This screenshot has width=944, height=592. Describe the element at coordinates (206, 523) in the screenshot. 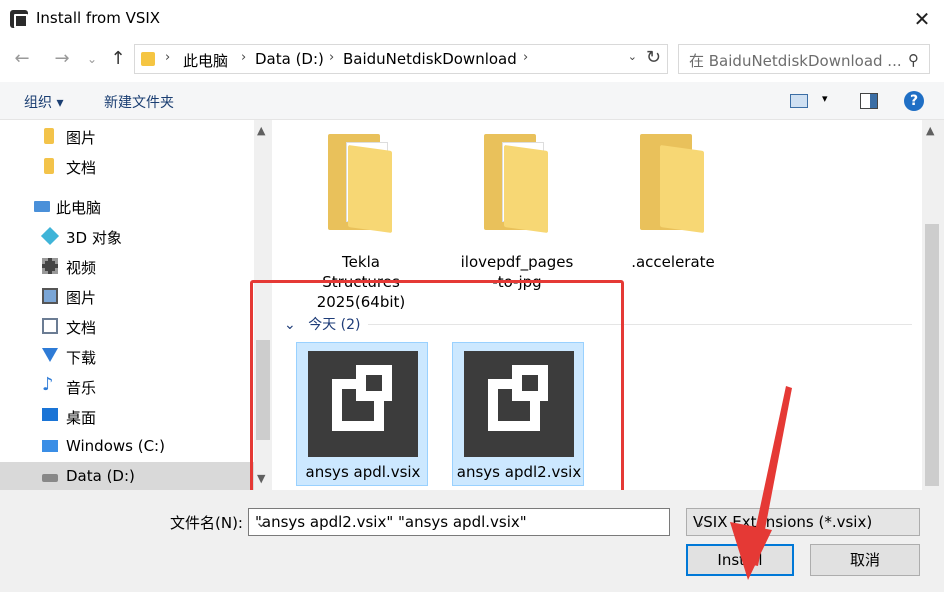

I see `filename-label: 文件名(N):` at that location.